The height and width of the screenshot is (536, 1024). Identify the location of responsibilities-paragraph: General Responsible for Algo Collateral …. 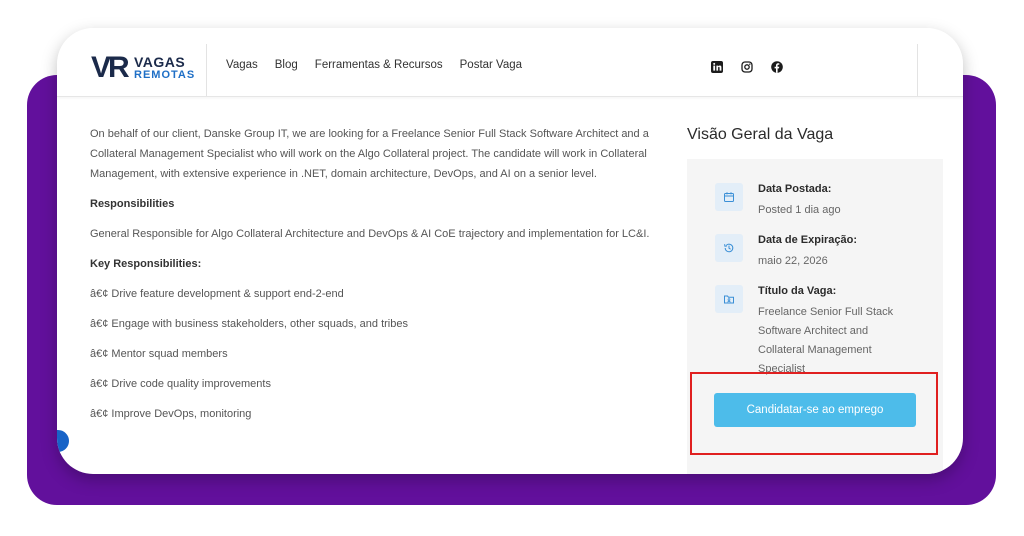
(370, 234).